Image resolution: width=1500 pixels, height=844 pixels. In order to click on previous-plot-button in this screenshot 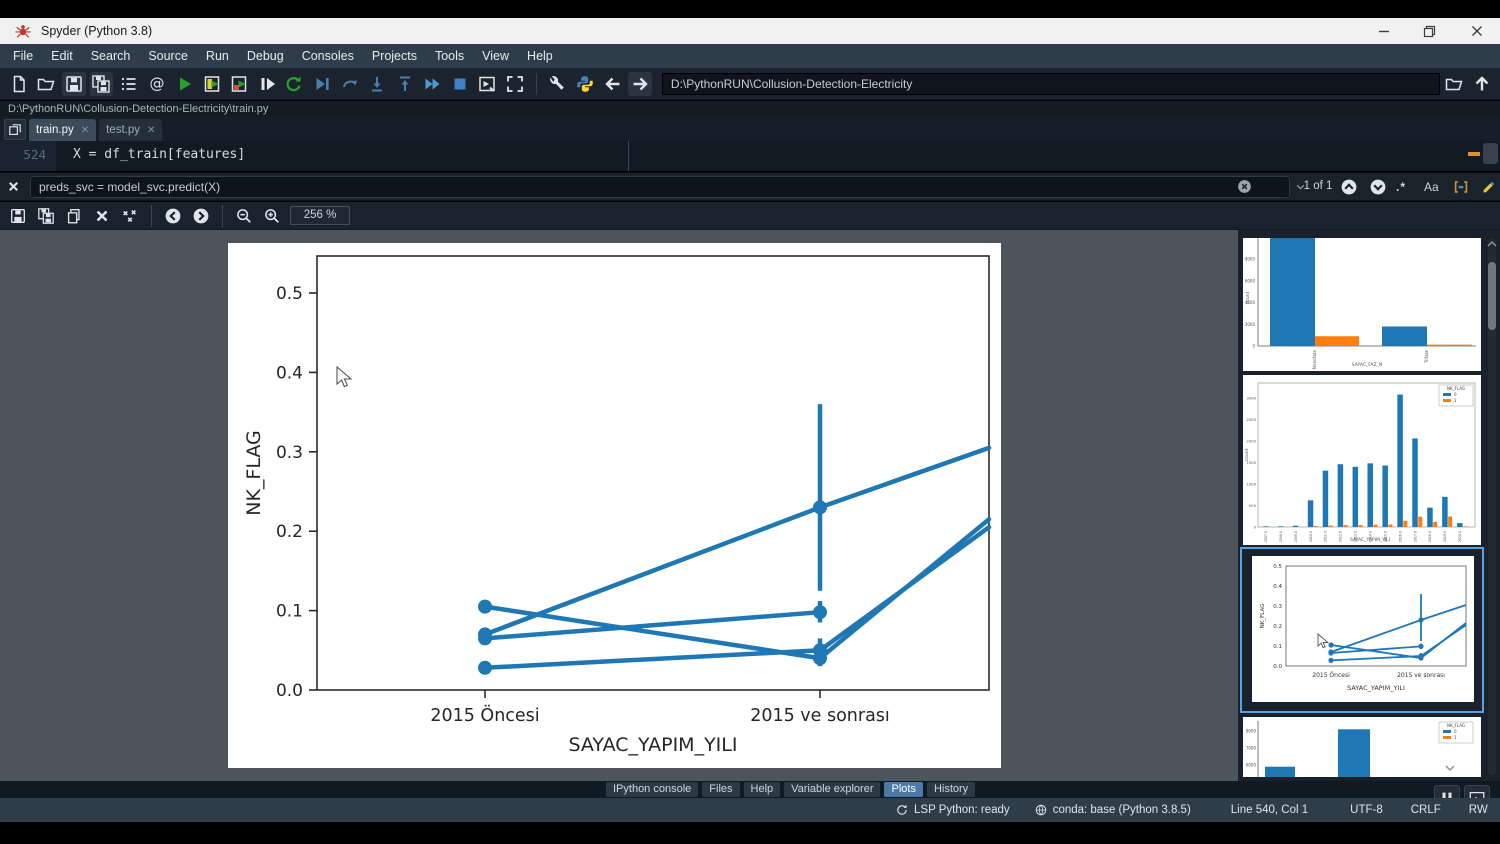, I will do `click(173, 216)`.